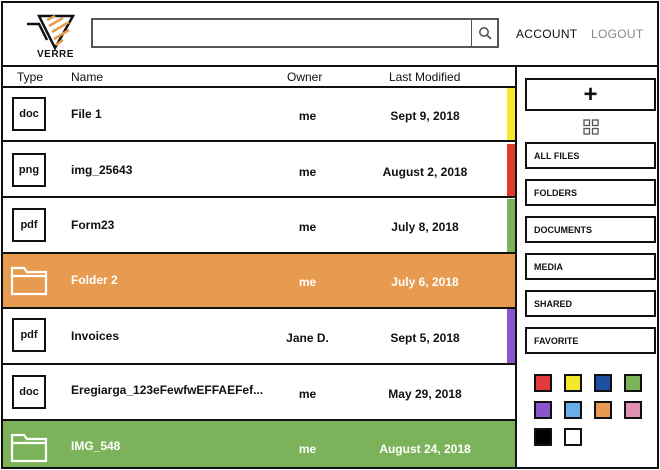  Describe the element at coordinates (590, 229) in the screenshot. I see `filter-documents: DOCUMENTS` at that location.